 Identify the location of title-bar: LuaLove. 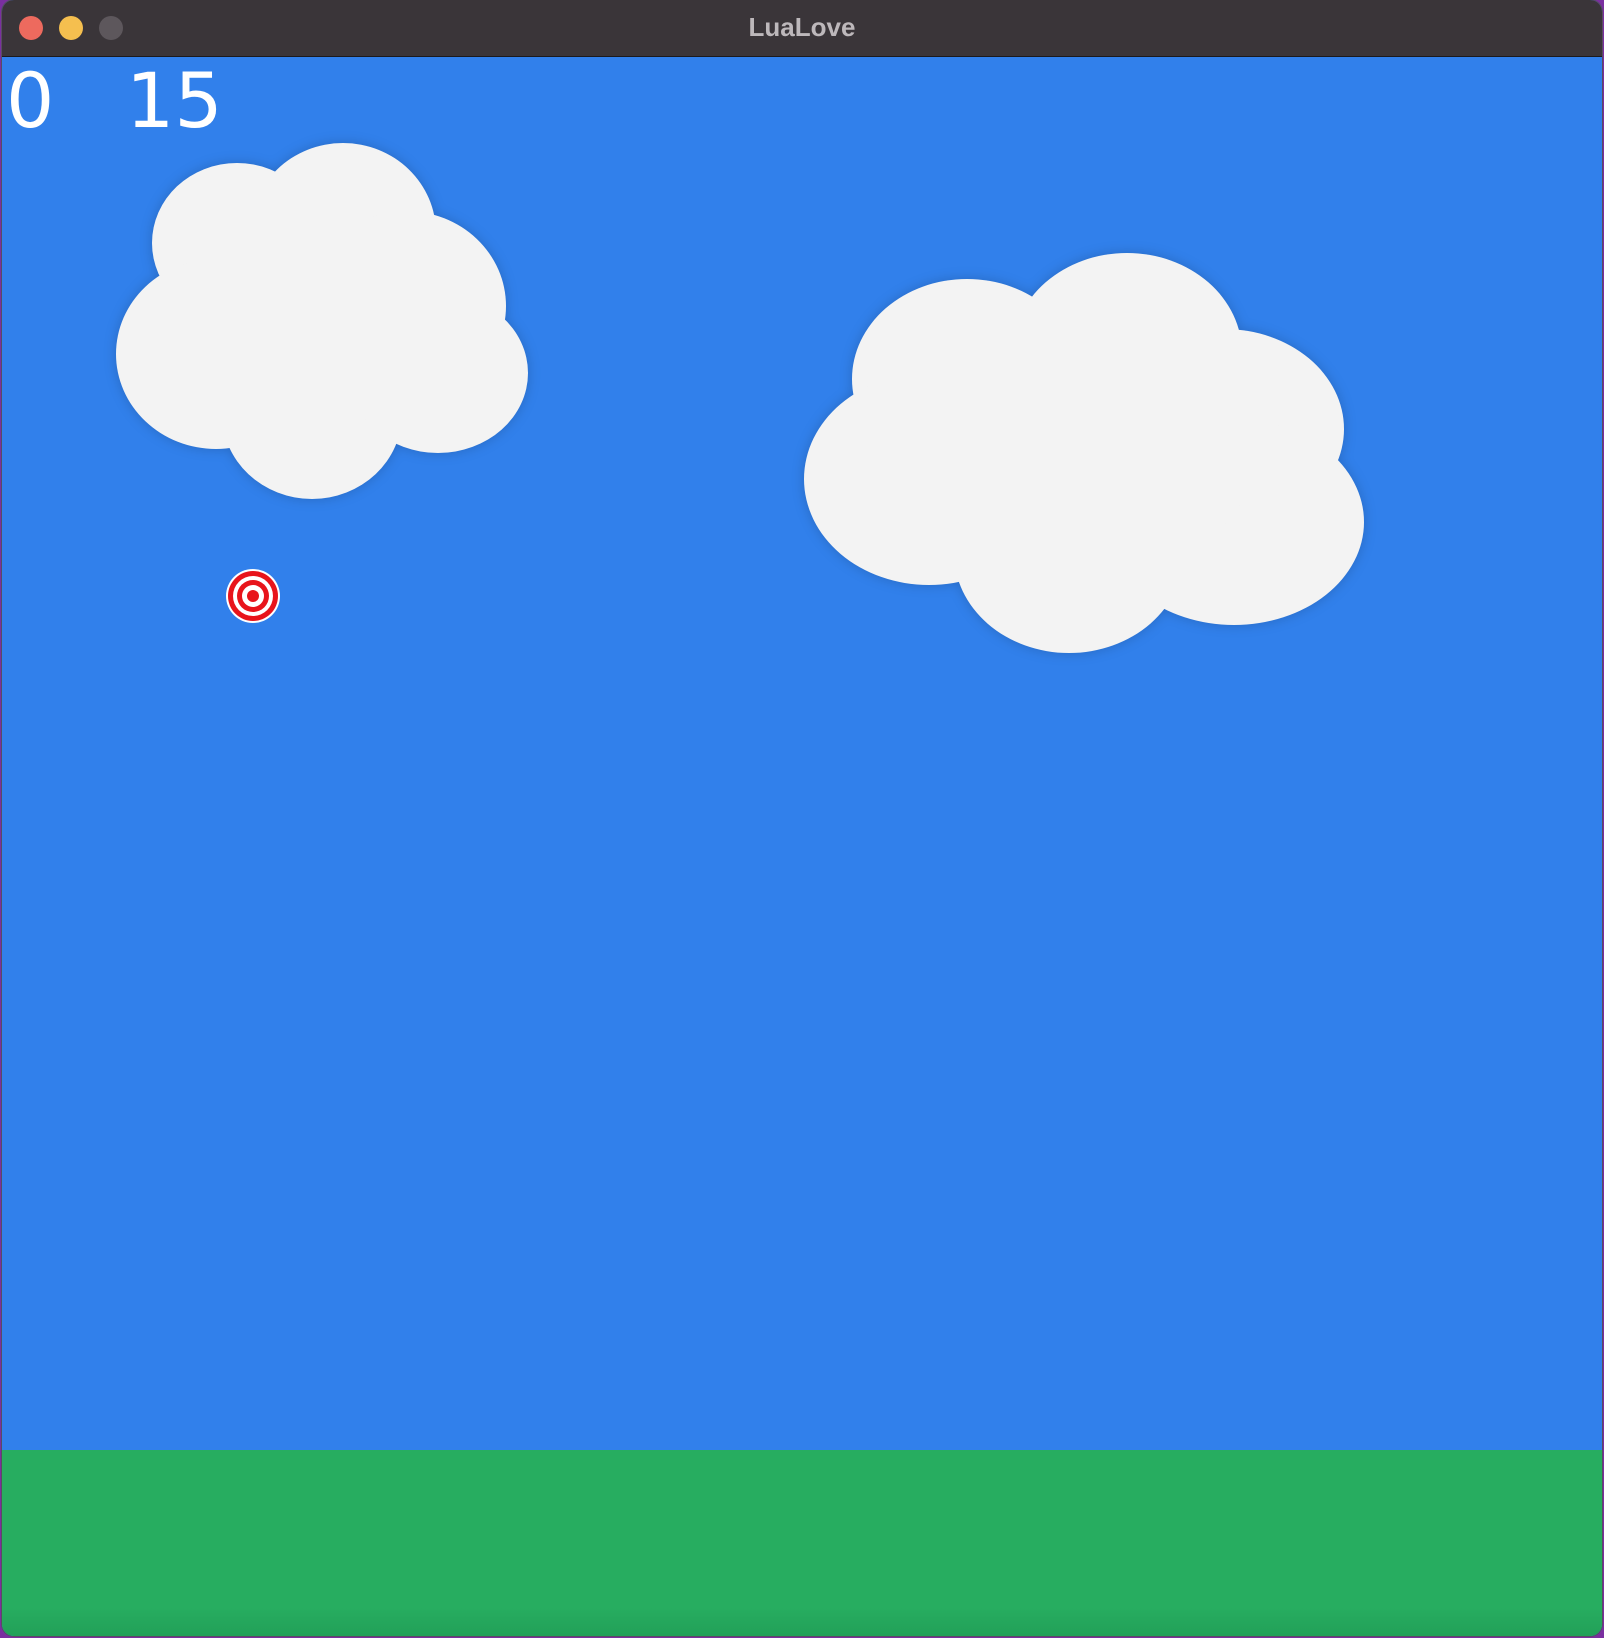
(802, 28).